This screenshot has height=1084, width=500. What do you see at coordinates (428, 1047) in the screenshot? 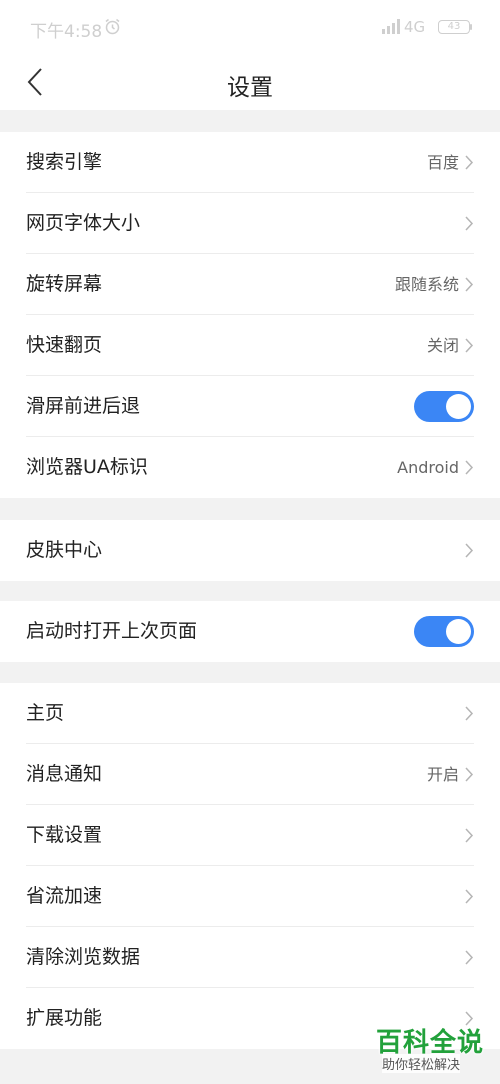
I see `watermark-logo: 百科全说 助你轻松解决` at bounding box center [428, 1047].